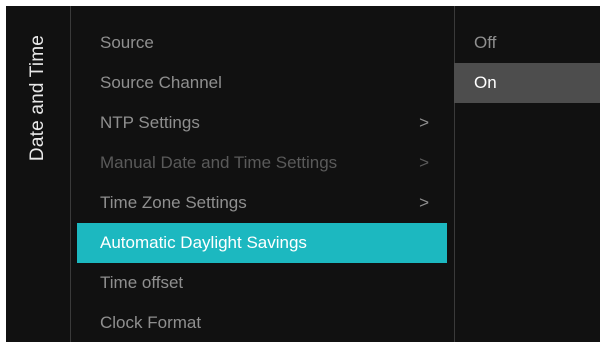  I want to click on menu-item-ntp-settings: NTP Settings >, so click(262, 123).